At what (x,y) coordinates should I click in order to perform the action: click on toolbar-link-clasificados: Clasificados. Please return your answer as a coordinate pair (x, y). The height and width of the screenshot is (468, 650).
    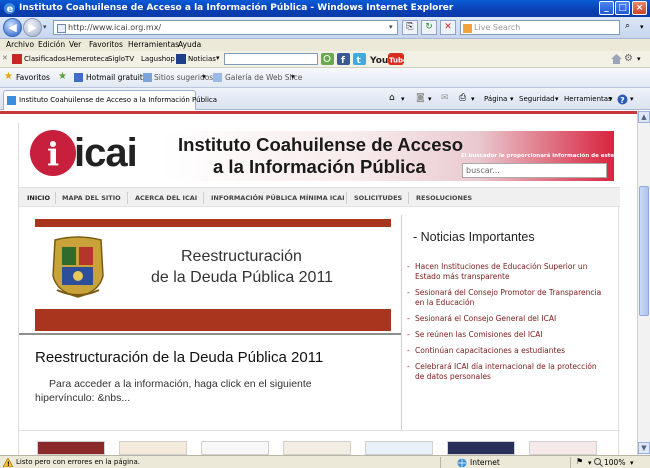
    Looking at the image, I should click on (45, 59).